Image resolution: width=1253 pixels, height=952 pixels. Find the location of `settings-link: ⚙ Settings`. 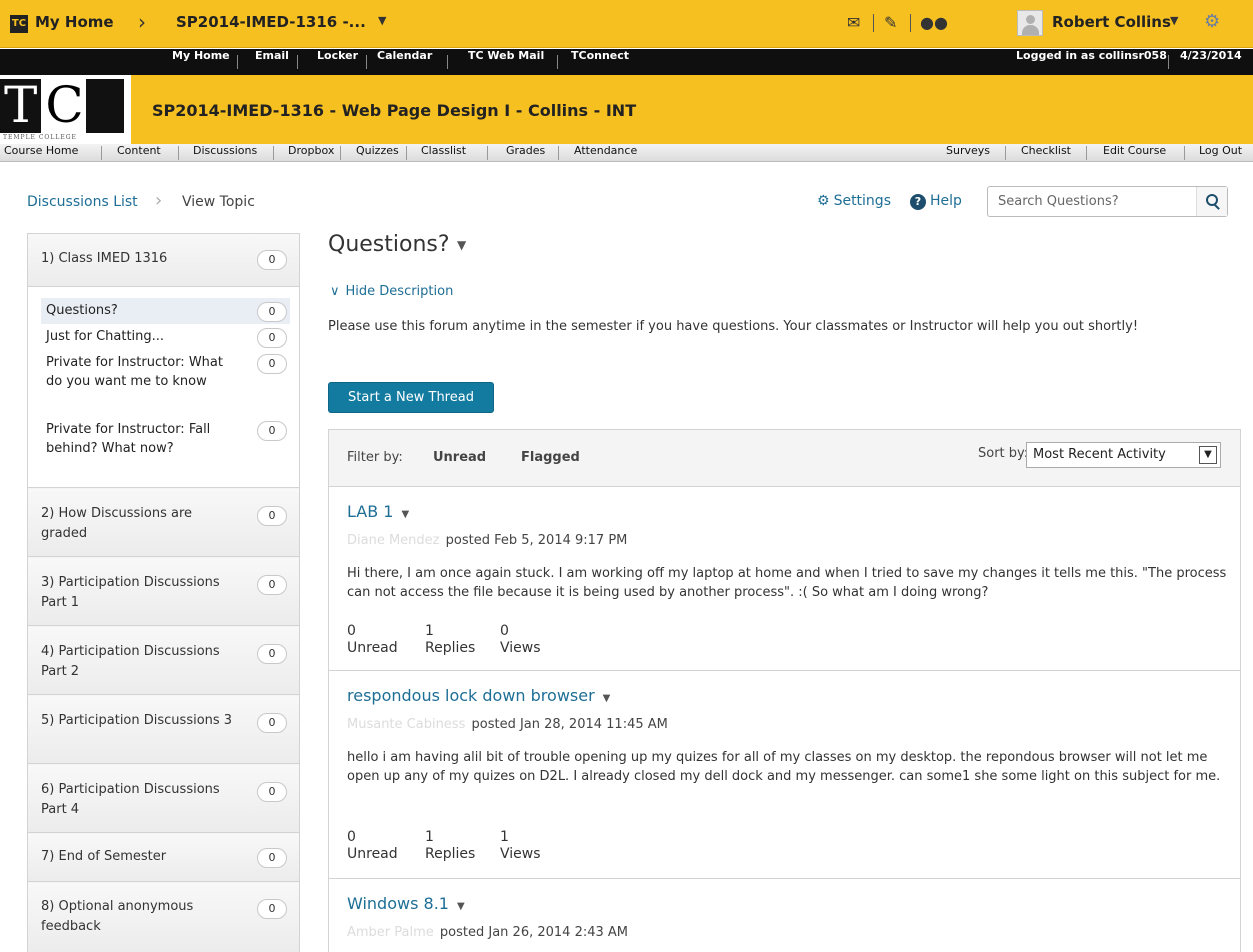

settings-link: ⚙ Settings is located at coordinates (854, 201).